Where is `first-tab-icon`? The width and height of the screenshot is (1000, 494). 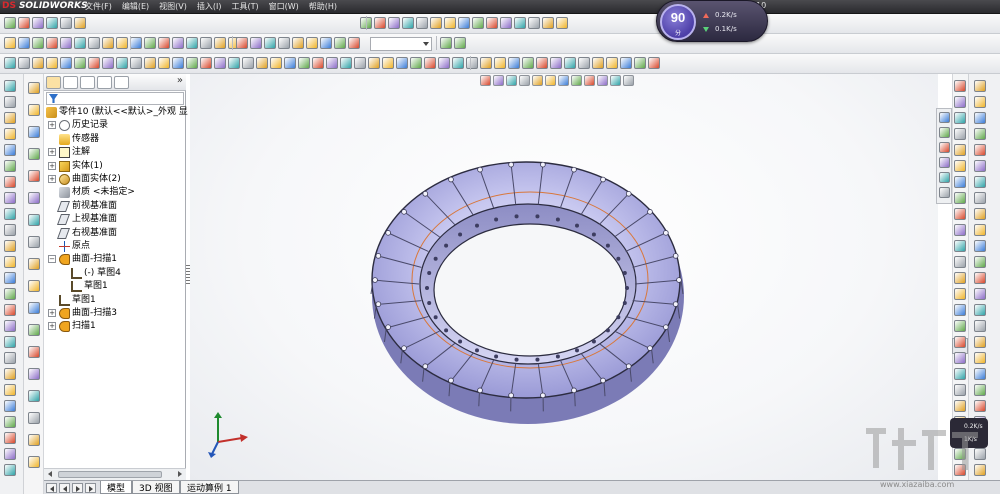
first-tab-icon is located at coordinates (51, 488).